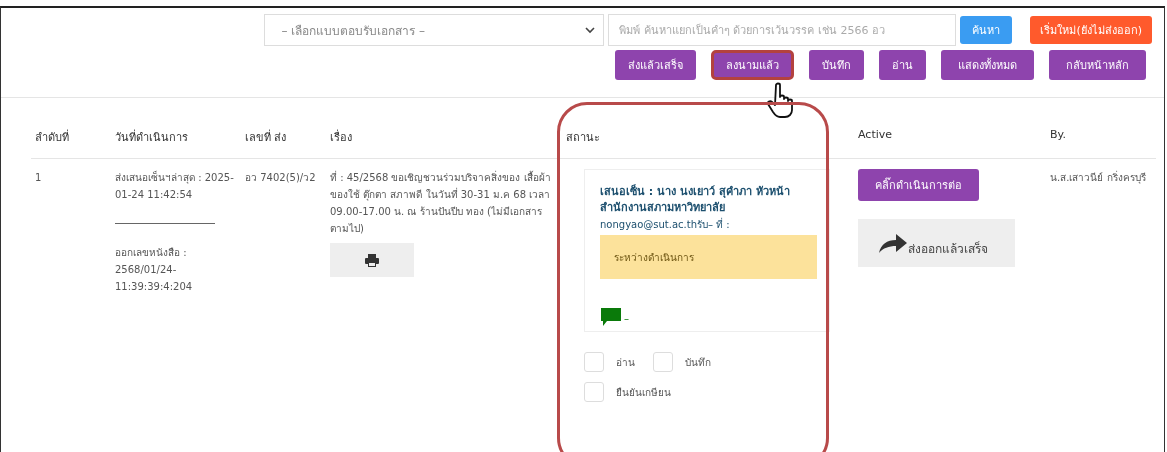  Describe the element at coordinates (987, 65) in the screenshot. I see `filter-button: แสดงทั้งหมด` at that location.